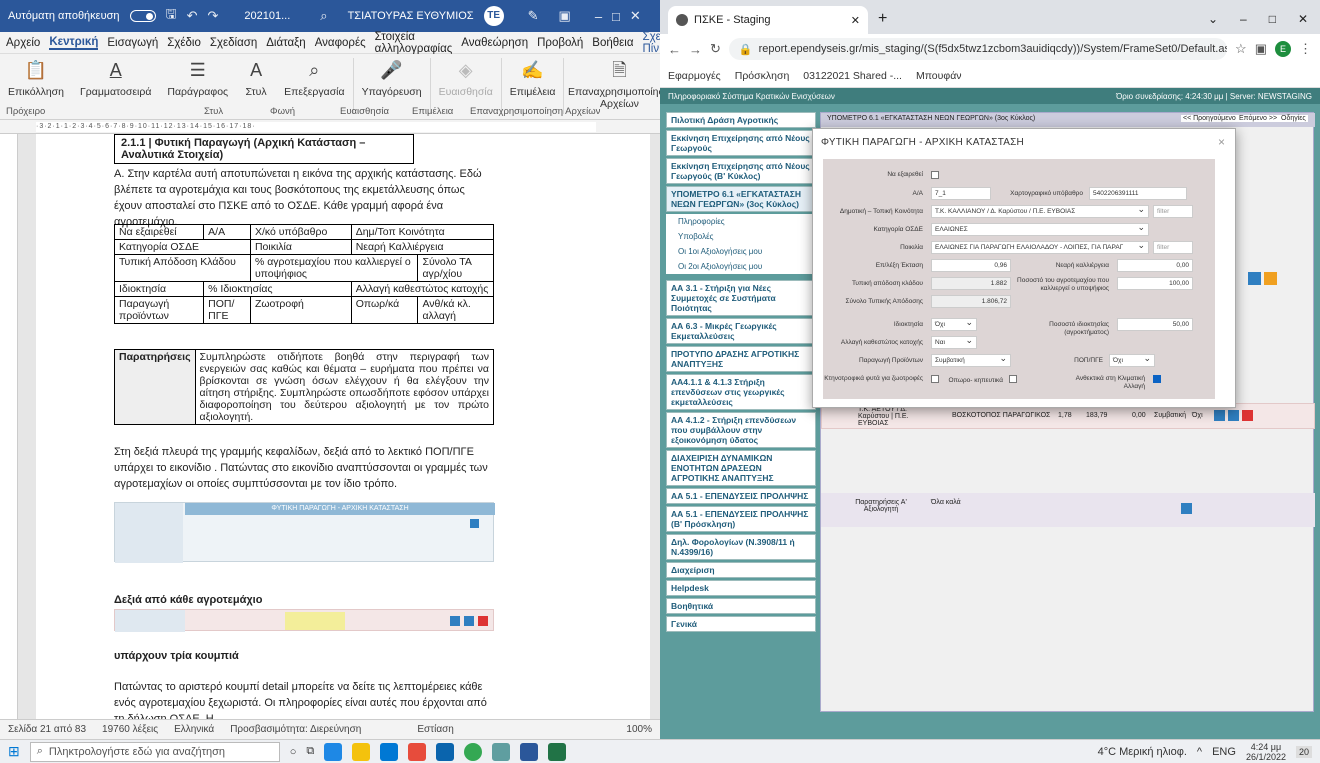 The image size is (1320, 763). What do you see at coordinates (1224, 752) in the screenshot?
I see `input-language: ENG` at bounding box center [1224, 752].